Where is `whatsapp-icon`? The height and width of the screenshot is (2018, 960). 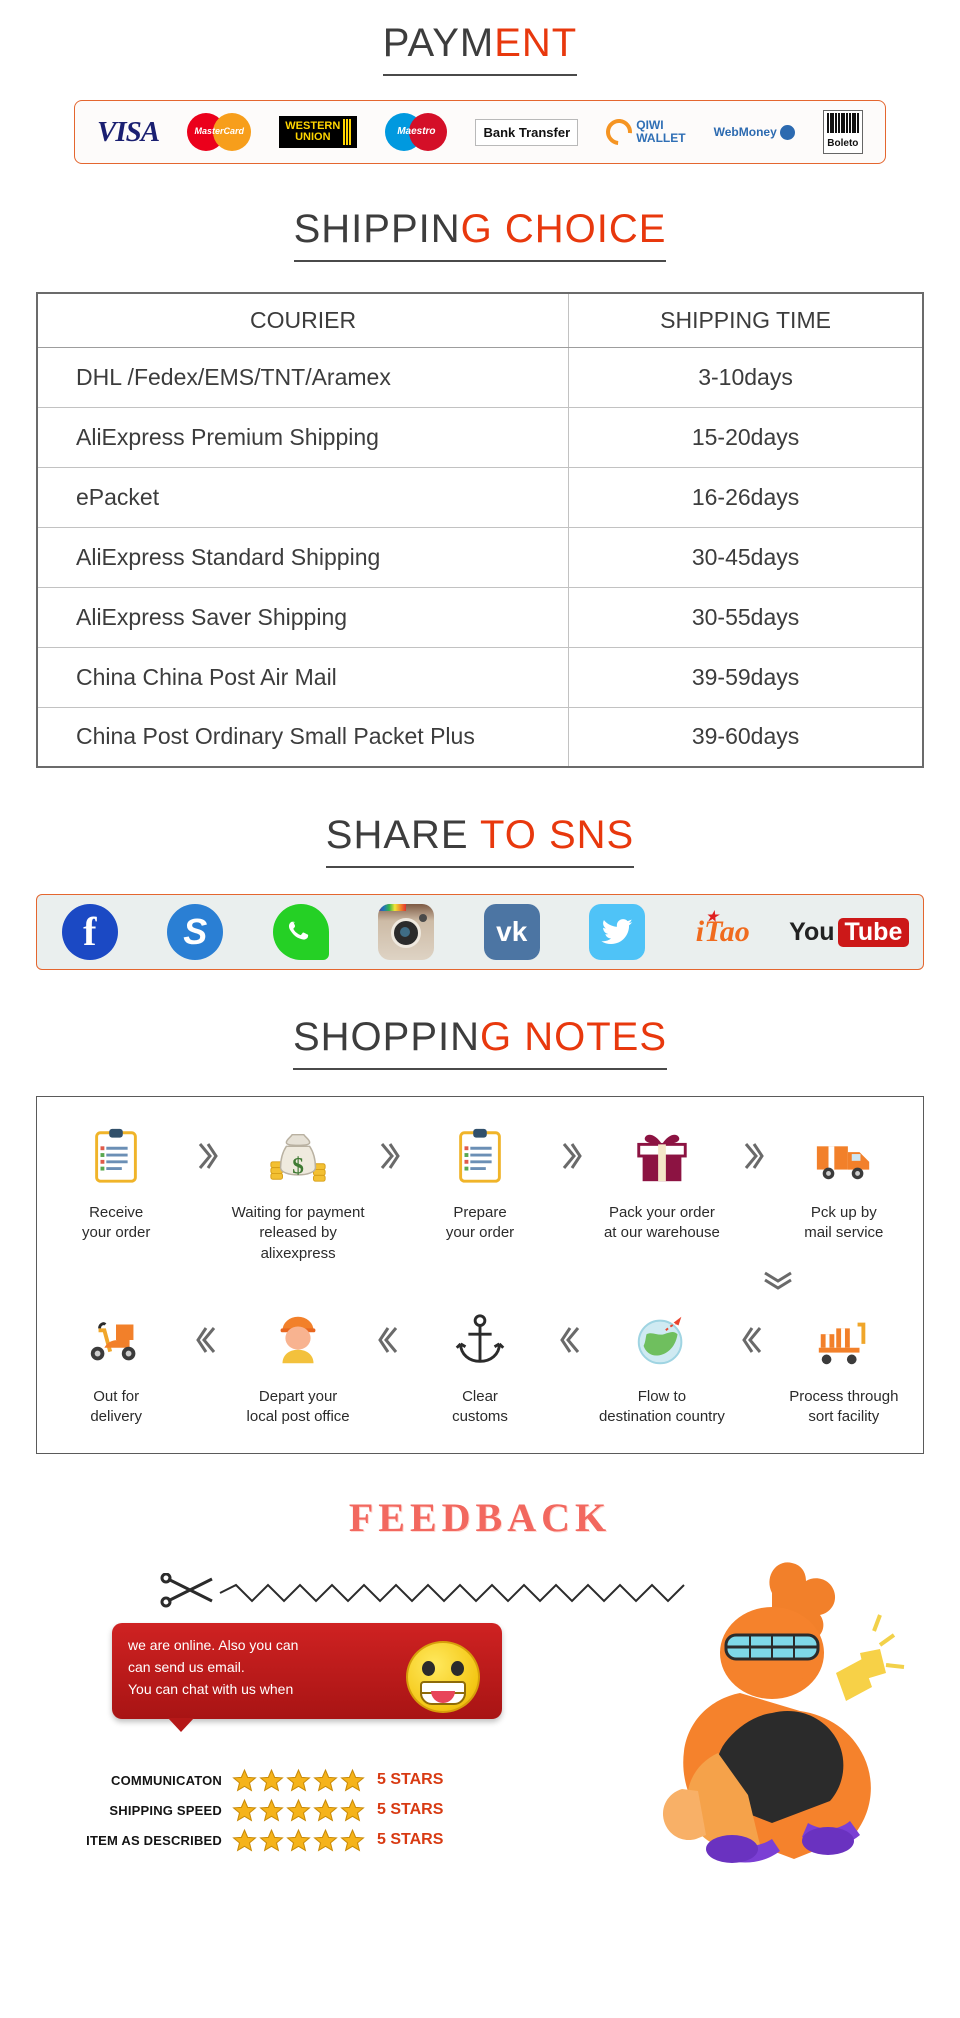 whatsapp-icon is located at coordinates (301, 932).